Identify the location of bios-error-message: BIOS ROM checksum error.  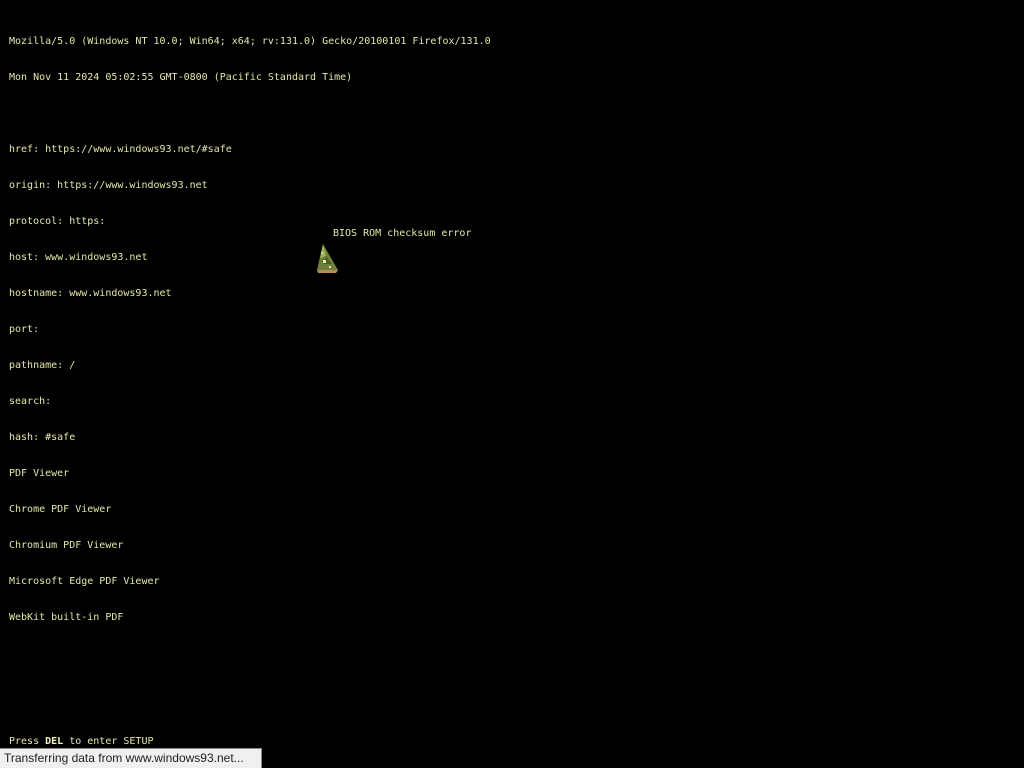
(402, 233).